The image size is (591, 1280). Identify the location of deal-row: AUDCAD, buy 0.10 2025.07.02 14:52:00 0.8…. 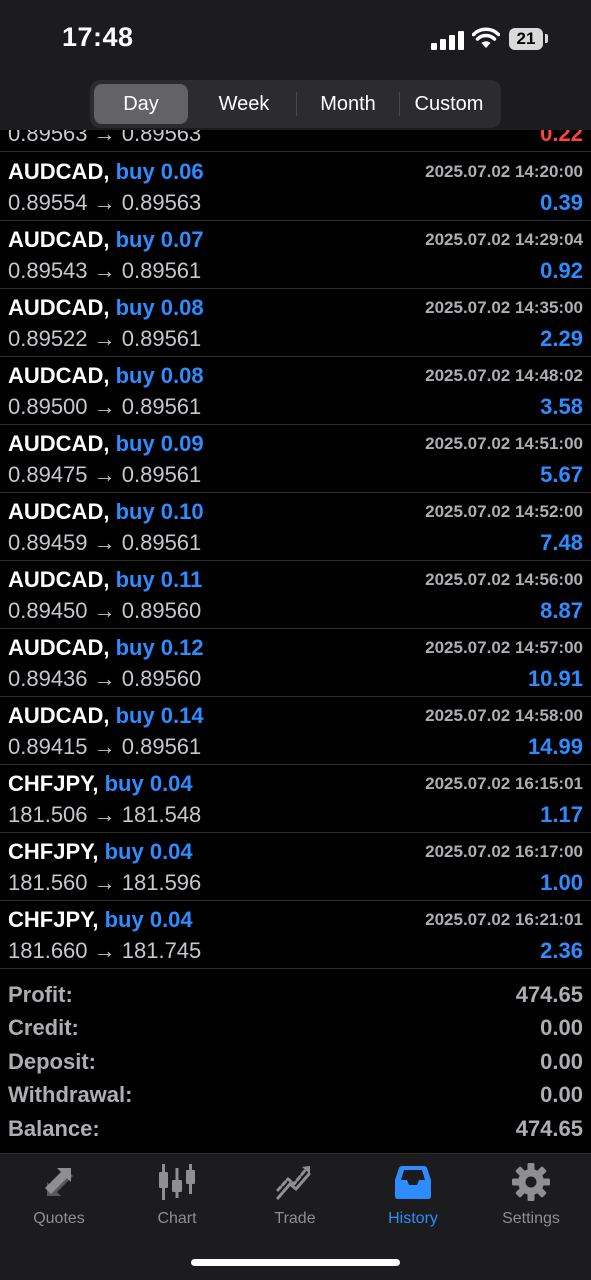
(295, 527).